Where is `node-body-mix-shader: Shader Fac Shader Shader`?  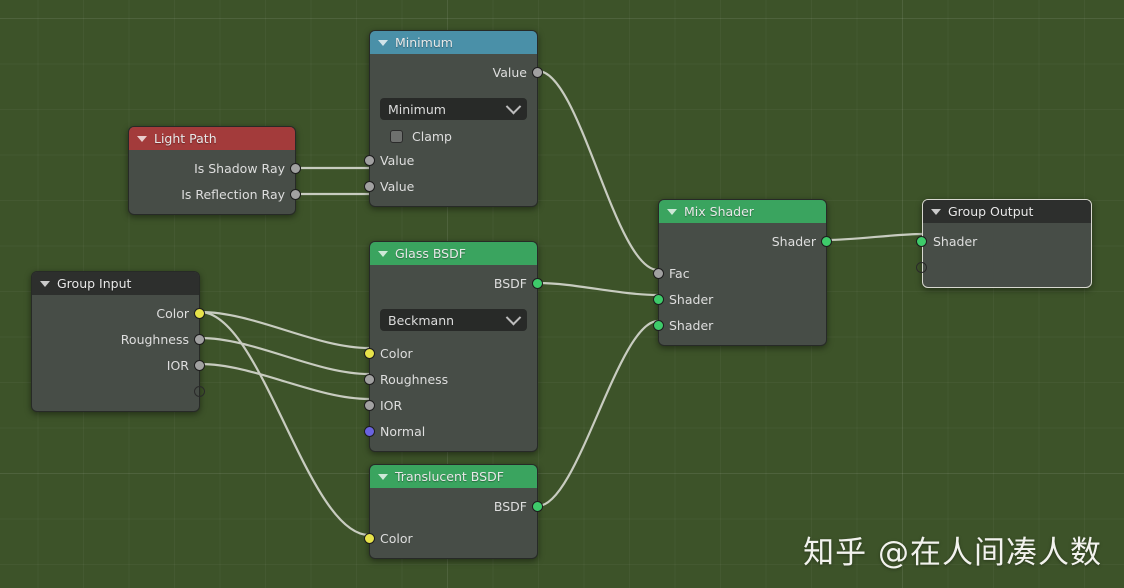
node-body-mix-shader: Shader Fac Shader Shader is located at coordinates (742, 284).